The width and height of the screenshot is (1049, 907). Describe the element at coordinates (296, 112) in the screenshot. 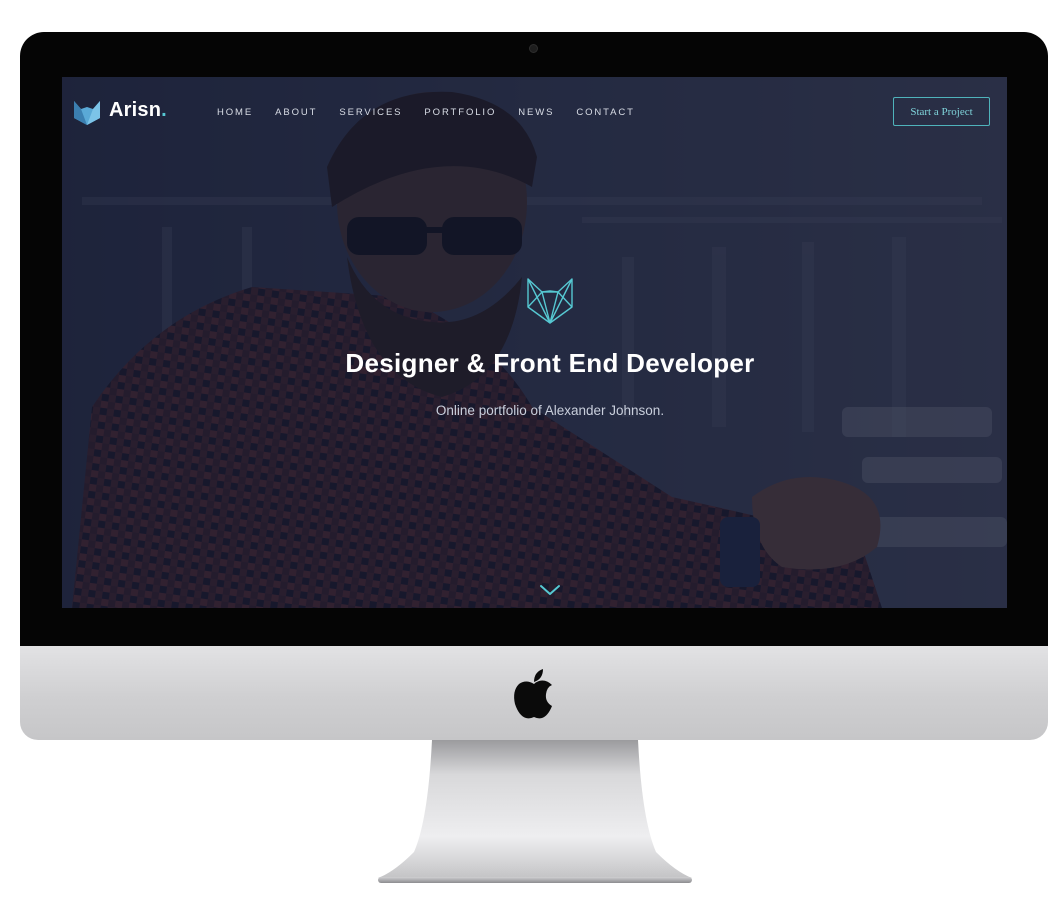

I see `nav-item-about: ABOUT` at that location.